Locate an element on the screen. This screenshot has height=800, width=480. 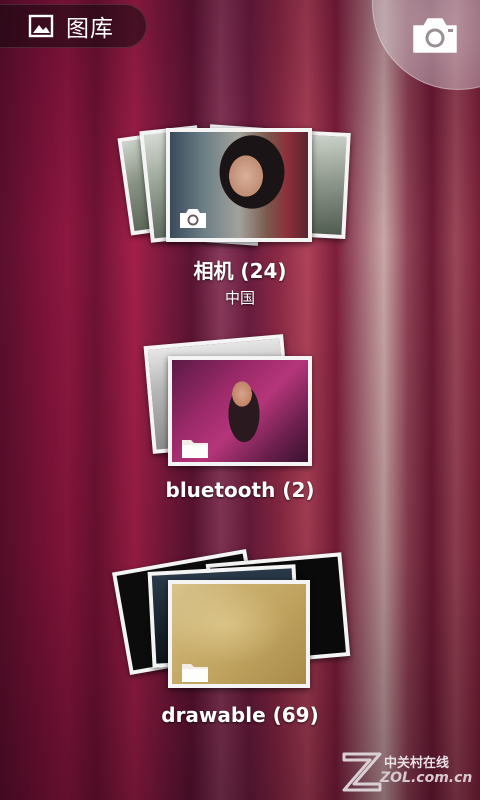
watermark-cn: 中关村在线 is located at coordinates (417, 763).